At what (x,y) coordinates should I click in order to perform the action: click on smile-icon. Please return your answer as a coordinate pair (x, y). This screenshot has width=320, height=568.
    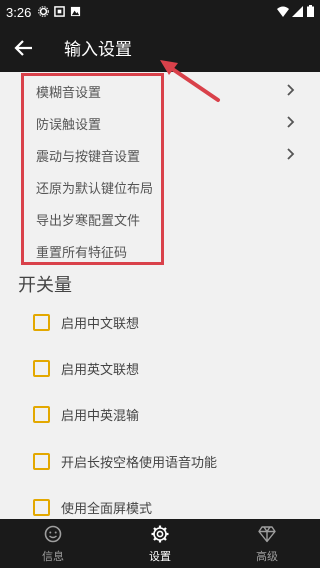
    Looking at the image, I should click on (53, 534).